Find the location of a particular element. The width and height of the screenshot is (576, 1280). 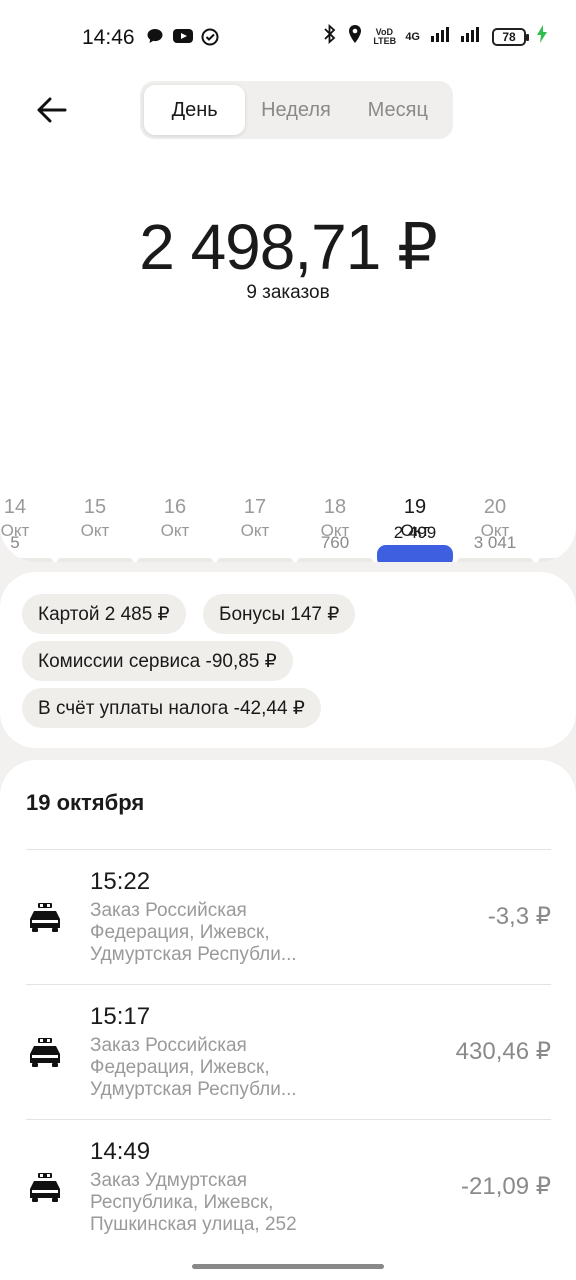

status-bar: 14:46 VoD LTEB 4G 78 is located at coordinates (288, 38).